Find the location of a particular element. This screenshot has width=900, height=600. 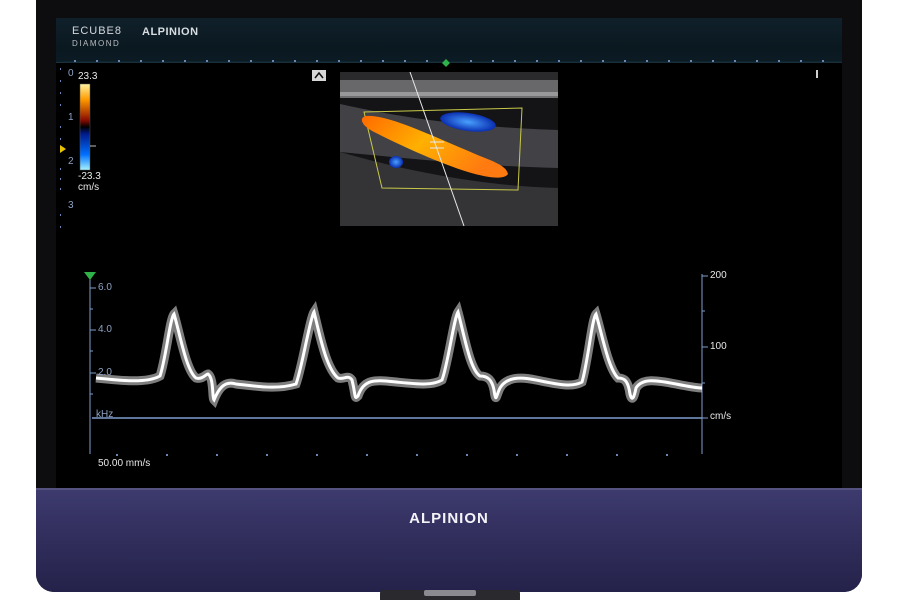

left-axis-tick-2: 2.0 is located at coordinates (105, 372).